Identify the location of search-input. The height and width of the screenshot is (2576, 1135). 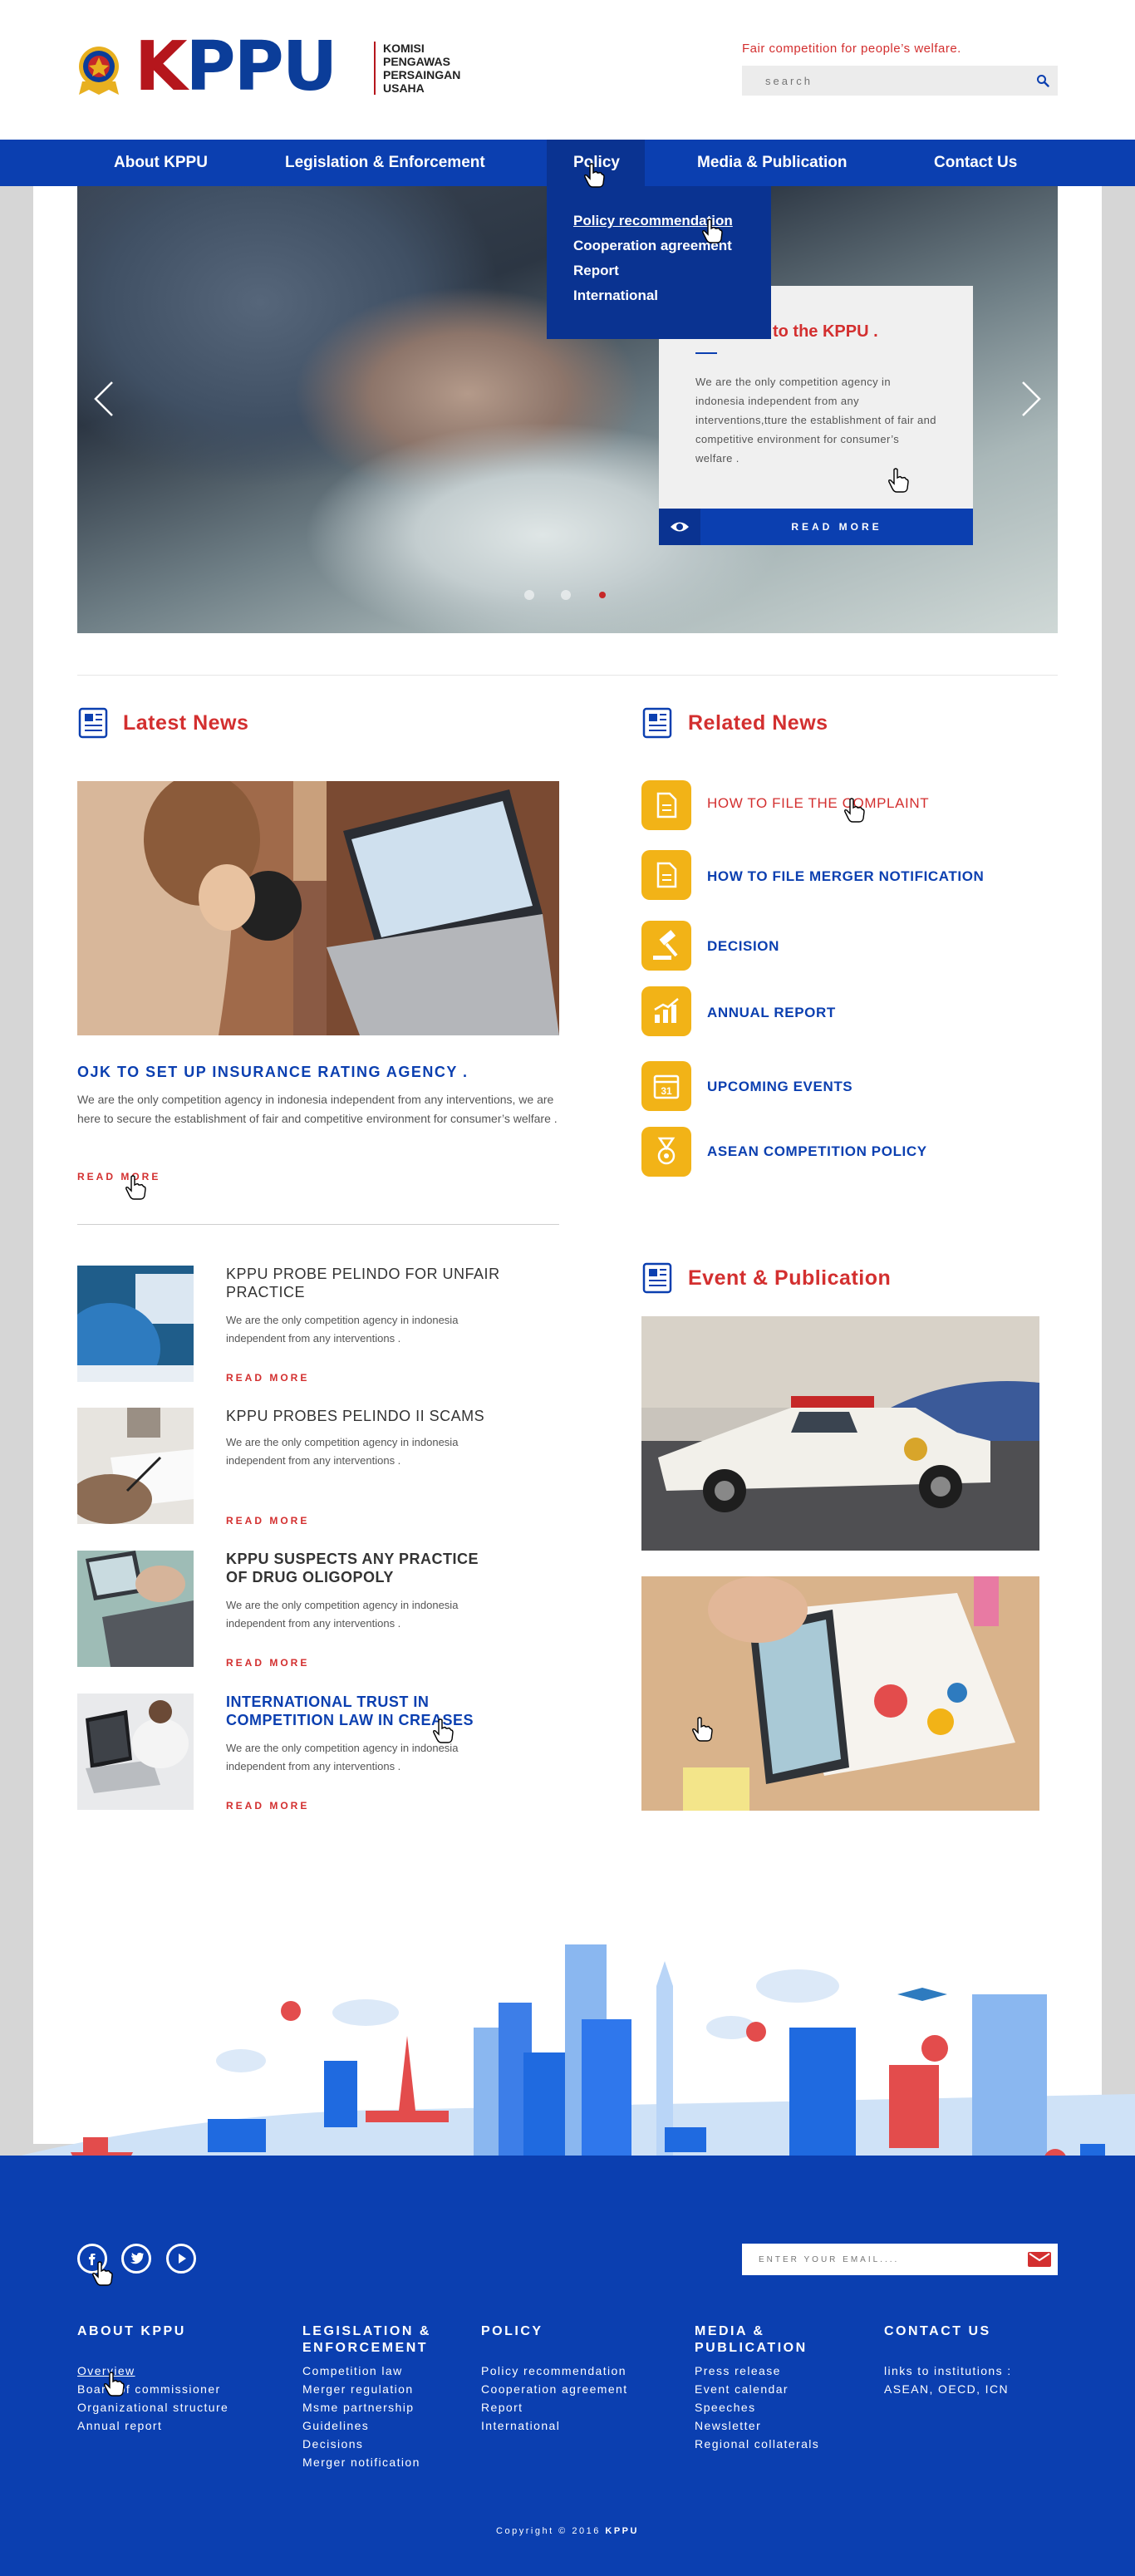
(879, 81).